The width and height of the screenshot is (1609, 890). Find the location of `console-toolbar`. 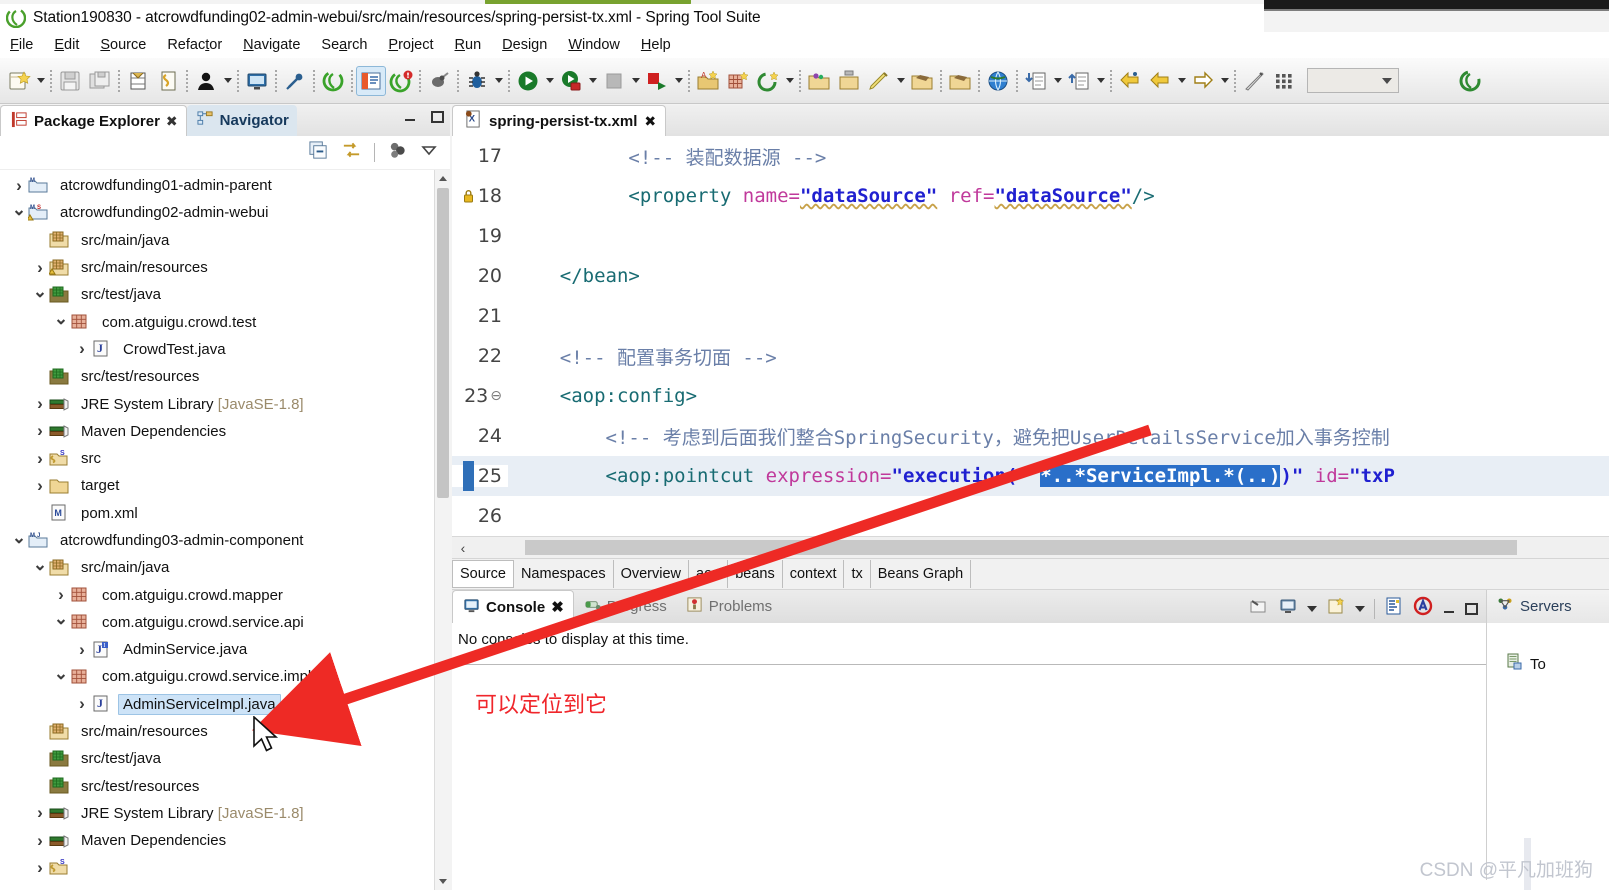

console-toolbar is located at coordinates (1363, 608).